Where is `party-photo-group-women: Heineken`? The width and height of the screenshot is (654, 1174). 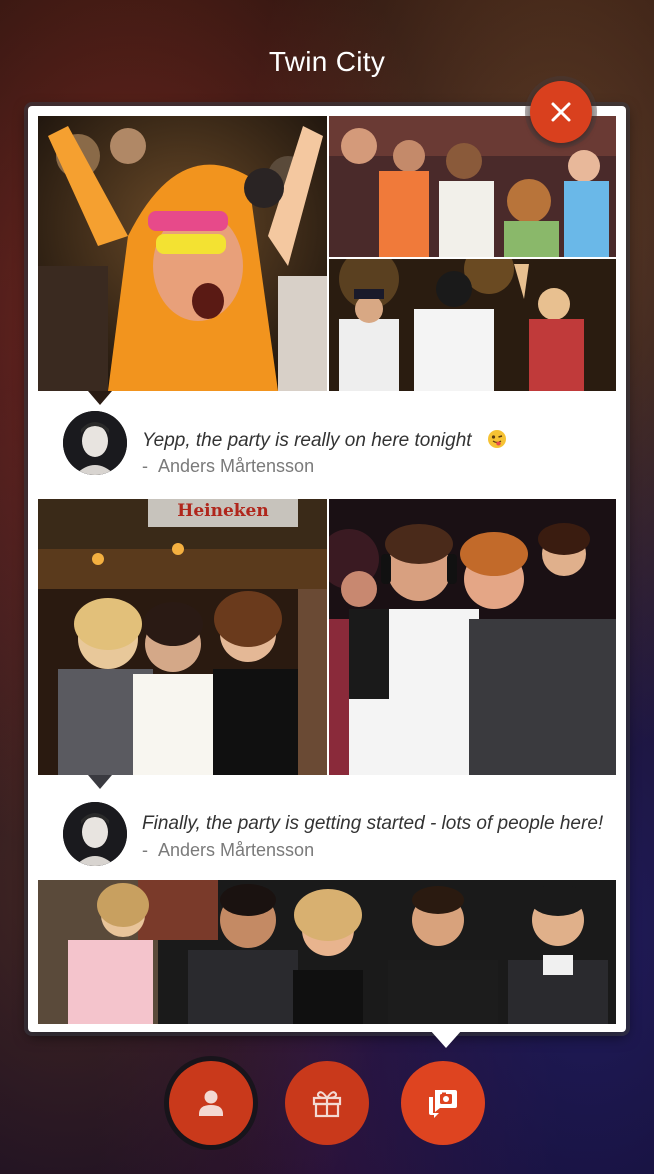
party-photo-group-women: Heineken is located at coordinates (182, 637).